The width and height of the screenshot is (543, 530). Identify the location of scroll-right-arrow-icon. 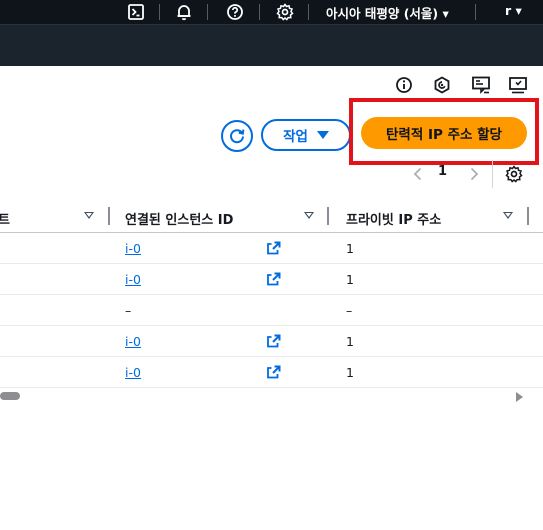
(519, 397).